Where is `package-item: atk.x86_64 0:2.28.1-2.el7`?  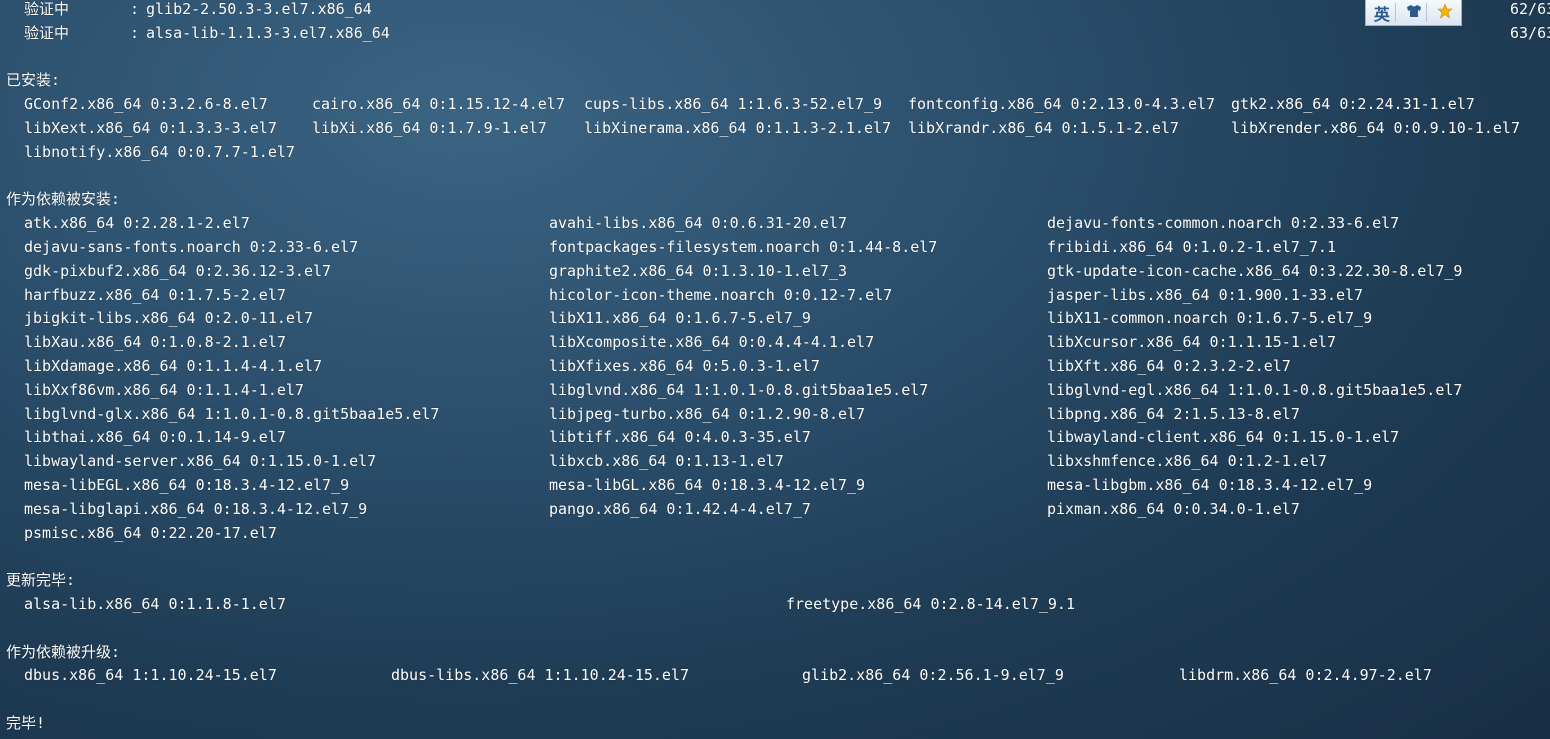
package-item: atk.x86_64 0:2.28.1-2.el7 is located at coordinates (137, 223).